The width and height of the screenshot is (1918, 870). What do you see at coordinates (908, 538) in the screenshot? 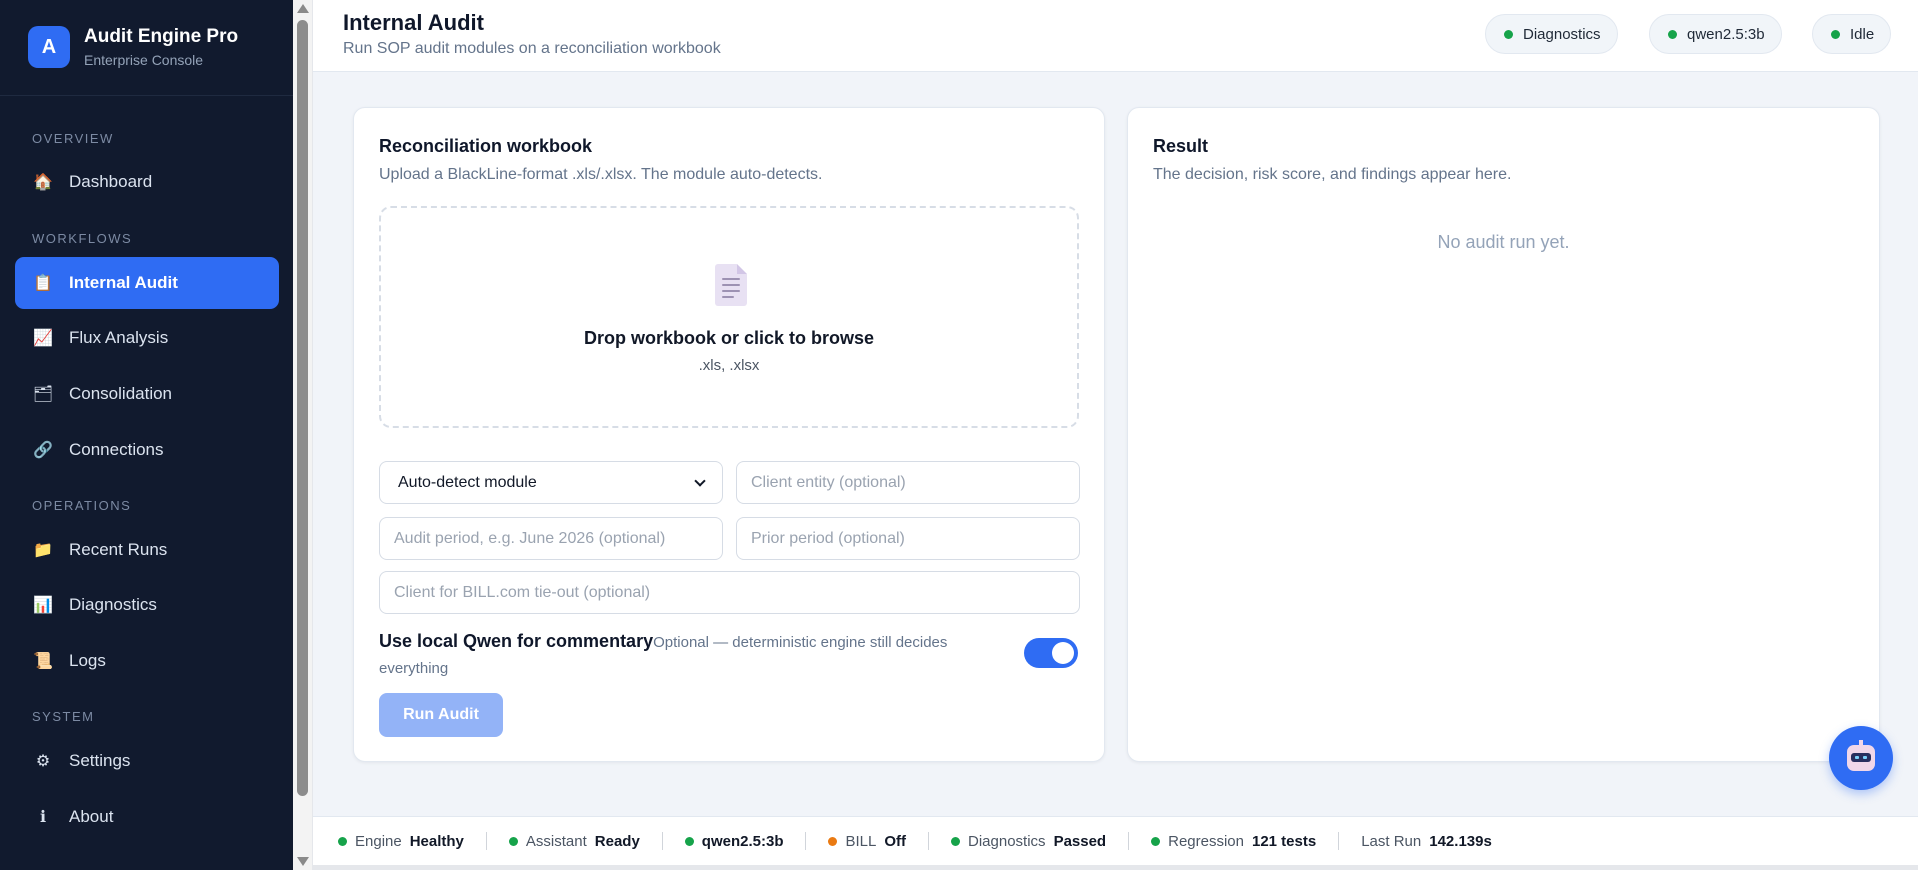
I see `prior-period-input: Prior period (optional)` at bounding box center [908, 538].